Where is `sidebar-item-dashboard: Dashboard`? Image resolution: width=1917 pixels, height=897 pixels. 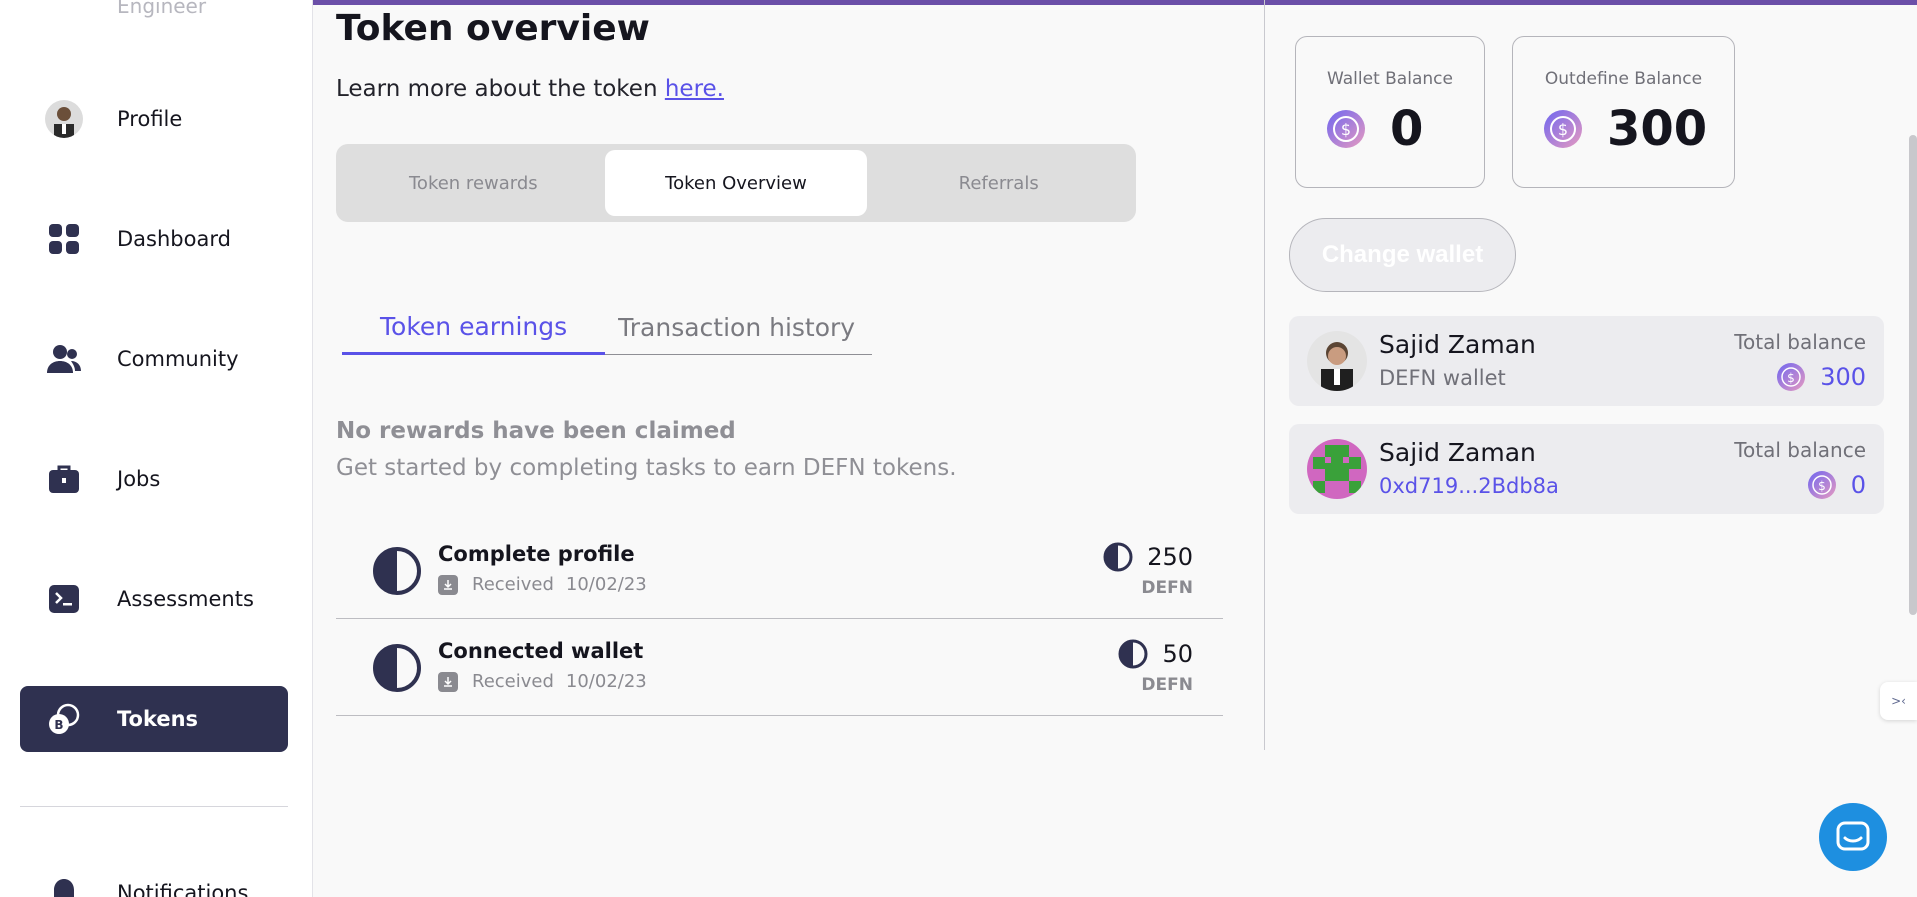
sidebar-item-dashboard: Dashboard is located at coordinates (154, 239).